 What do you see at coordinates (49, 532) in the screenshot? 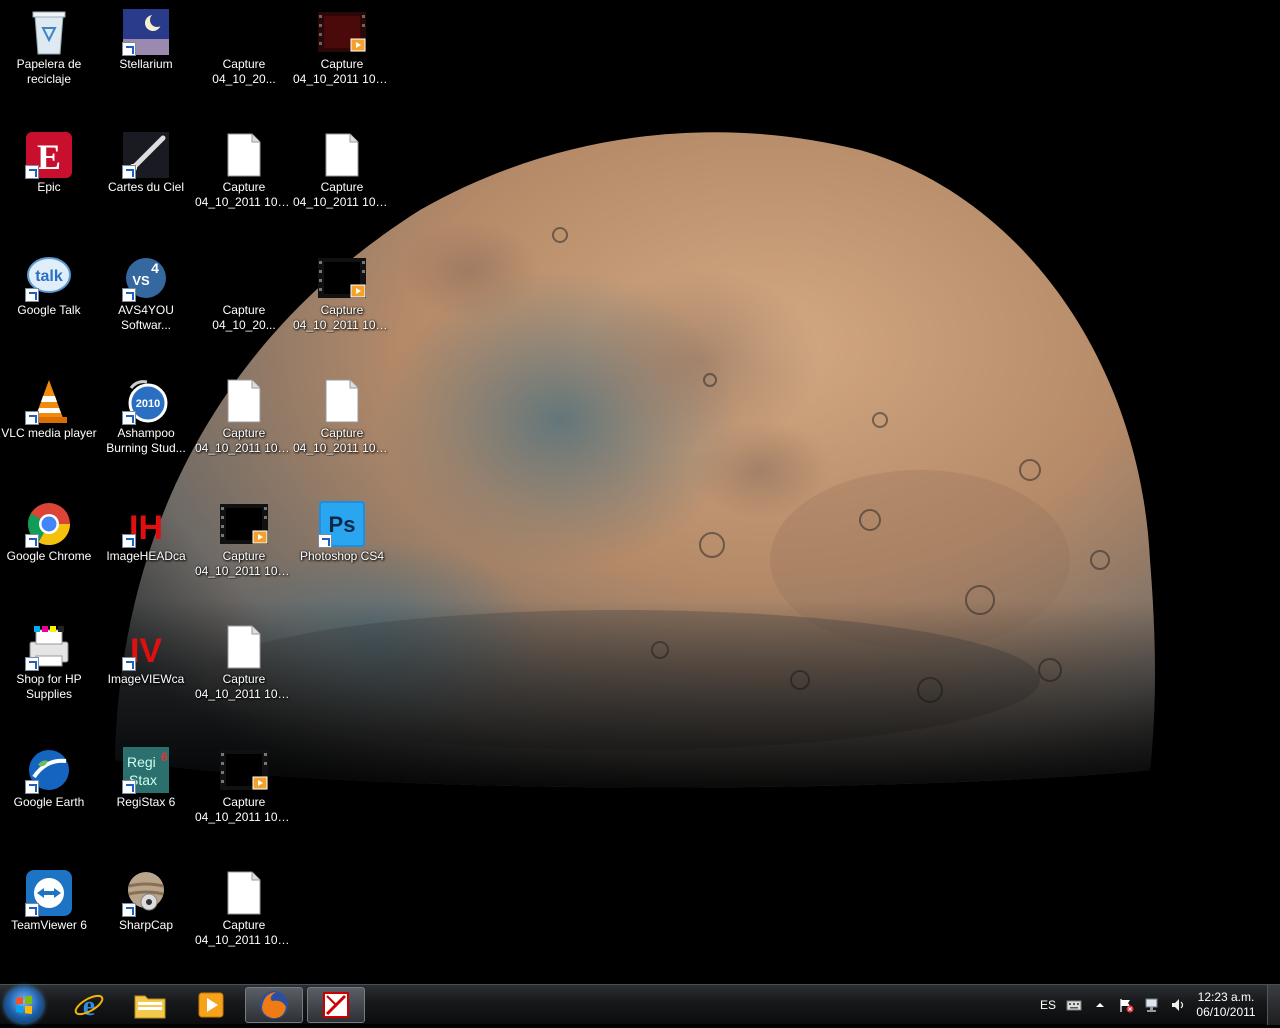
I see `google-chrome-icon: Google Chrome` at bounding box center [49, 532].